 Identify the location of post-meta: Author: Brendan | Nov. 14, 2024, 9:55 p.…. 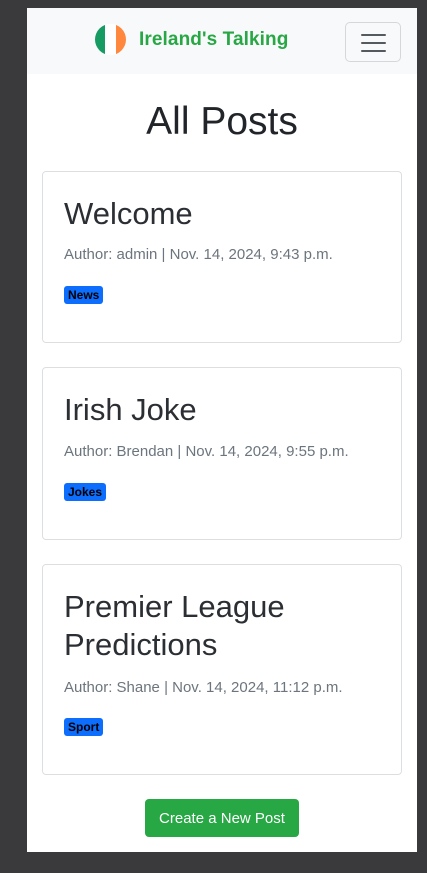
(206, 451).